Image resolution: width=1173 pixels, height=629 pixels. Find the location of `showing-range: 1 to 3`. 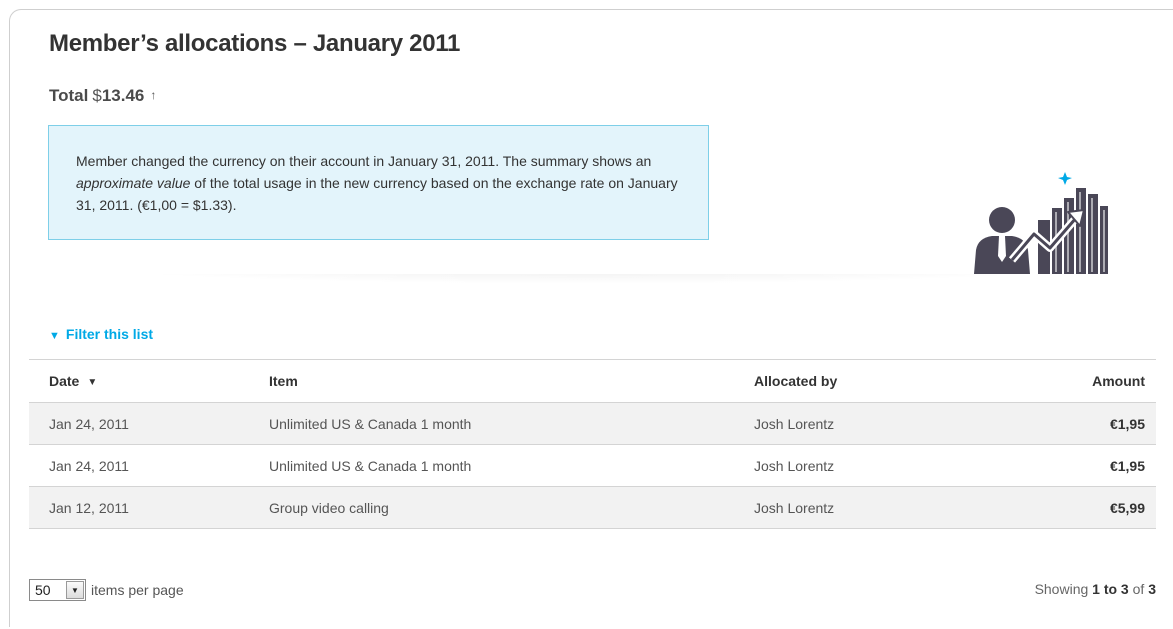

showing-range: 1 to 3 is located at coordinates (1110, 589).